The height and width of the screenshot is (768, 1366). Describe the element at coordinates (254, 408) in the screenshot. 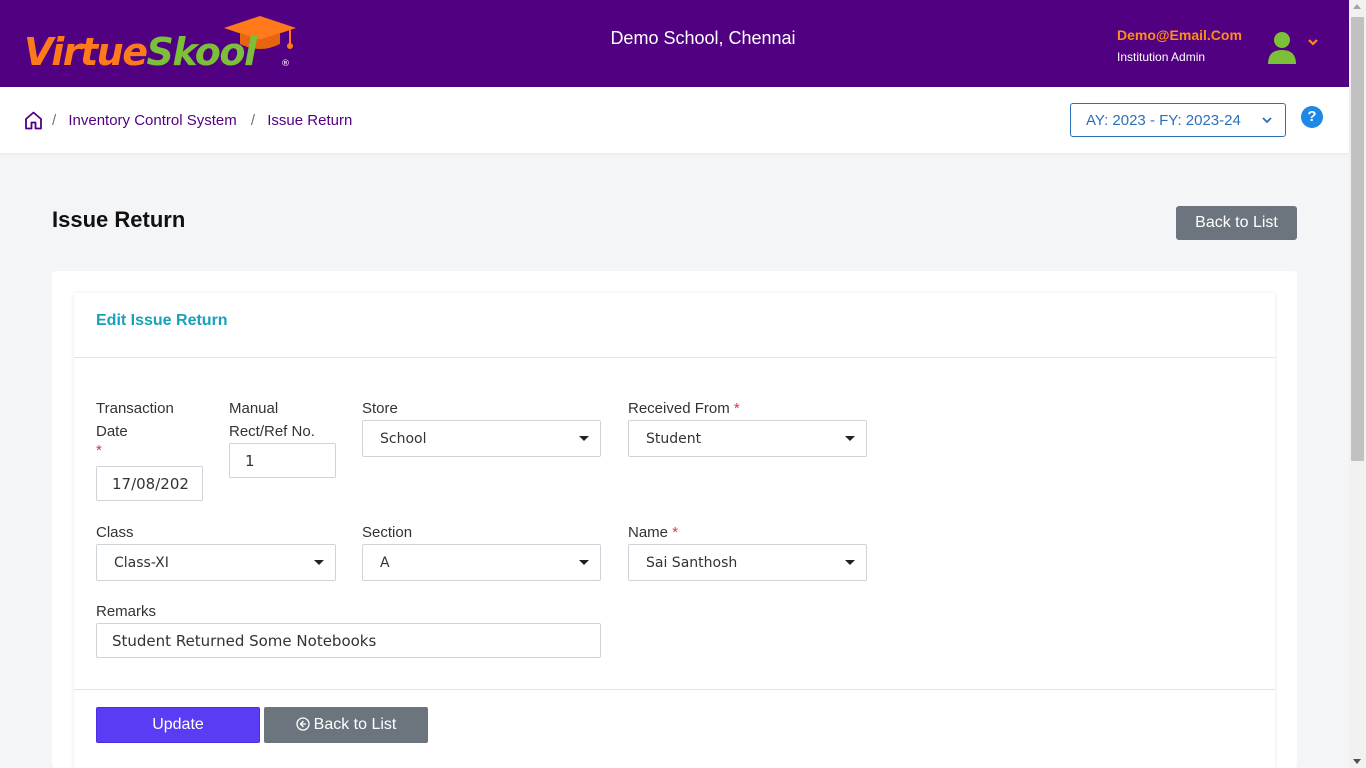

I see `manual-ref-label-line1: Manual` at that location.